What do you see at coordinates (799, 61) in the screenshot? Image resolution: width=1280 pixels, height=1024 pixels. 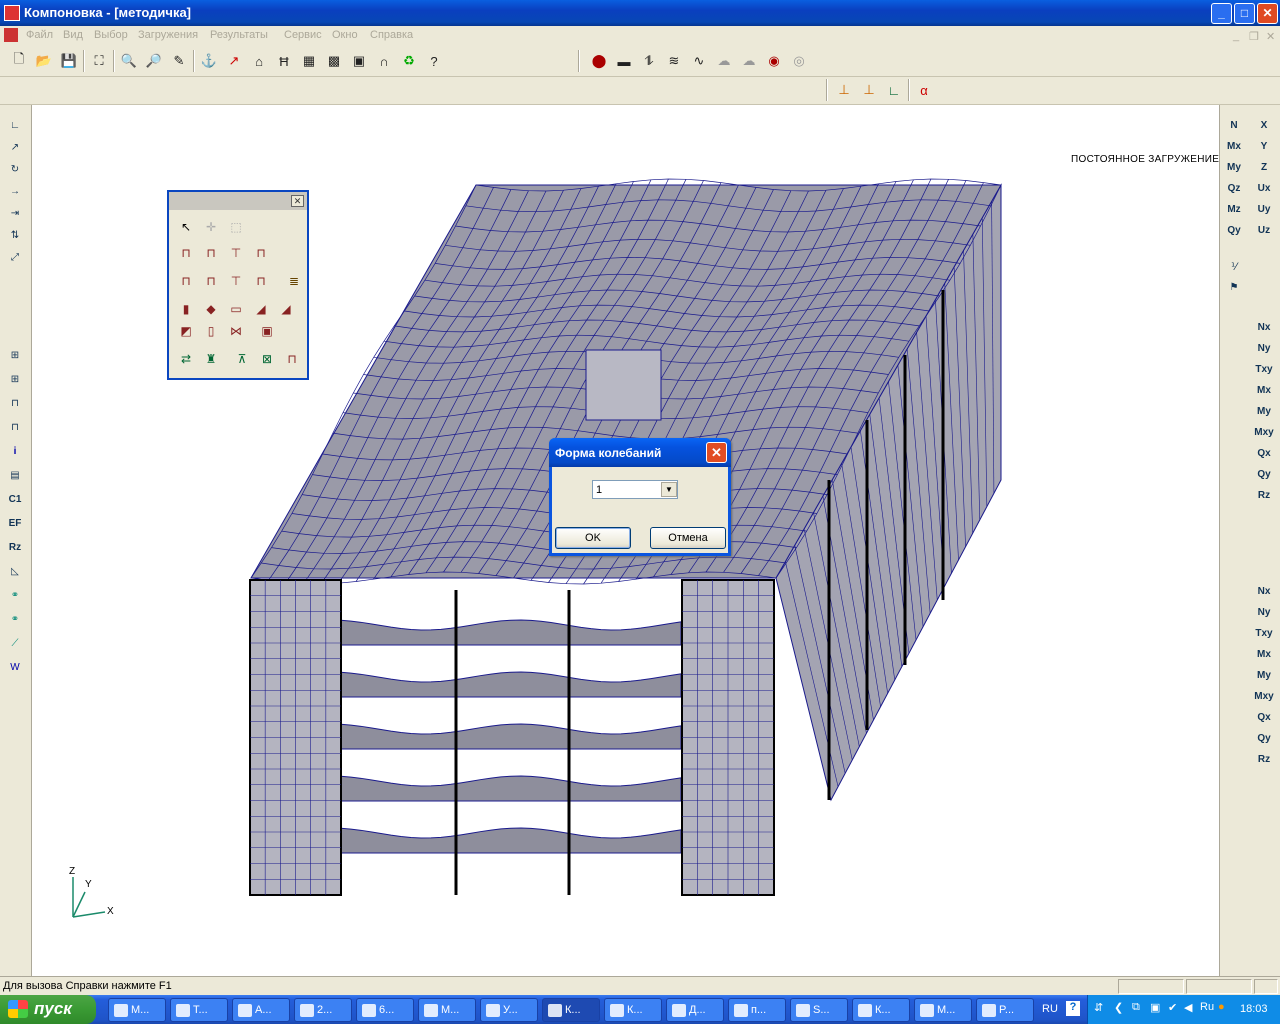 I see `stop-icon: ◎` at bounding box center [799, 61].